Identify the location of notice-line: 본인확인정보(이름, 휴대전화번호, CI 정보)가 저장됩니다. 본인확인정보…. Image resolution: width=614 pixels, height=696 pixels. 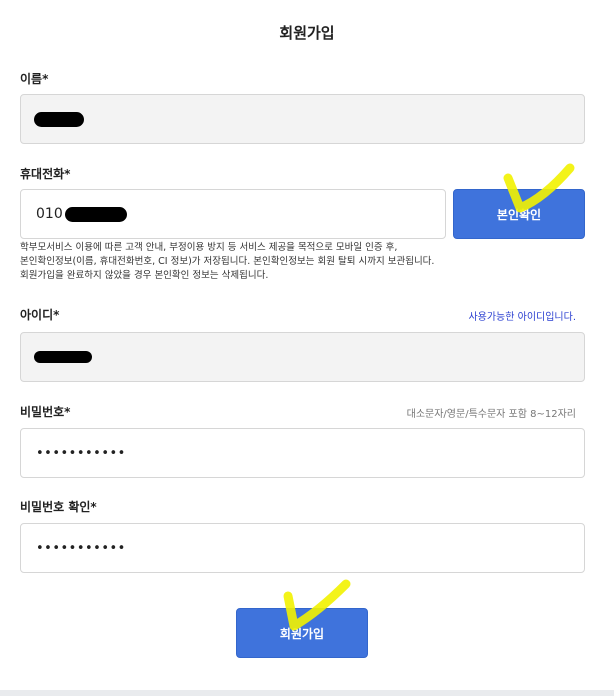
(227, 261).